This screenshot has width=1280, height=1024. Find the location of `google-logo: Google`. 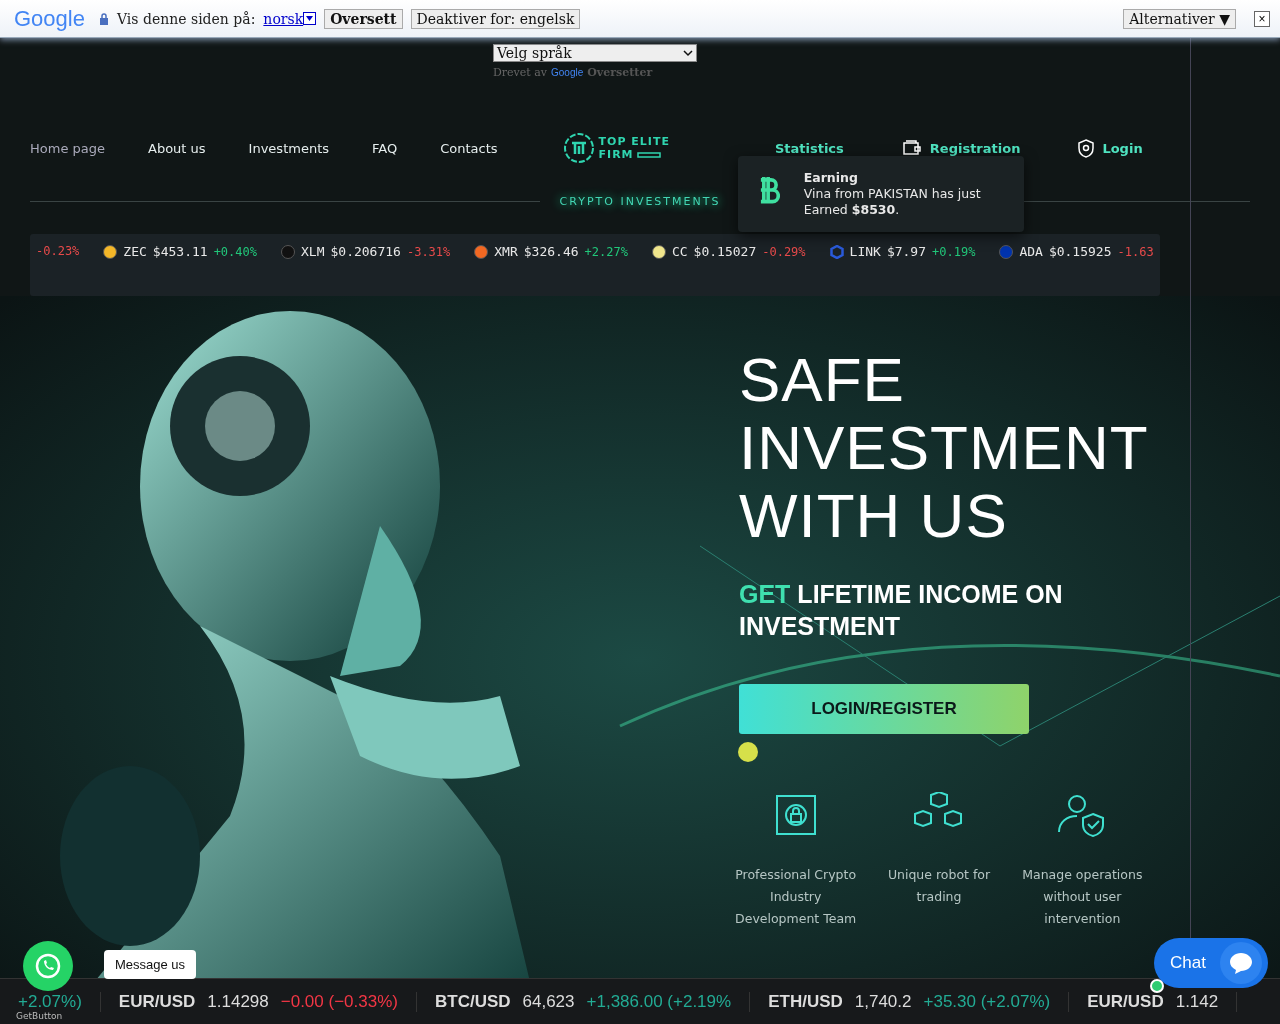

google-logo: Google is located at coordinates (49, 18).